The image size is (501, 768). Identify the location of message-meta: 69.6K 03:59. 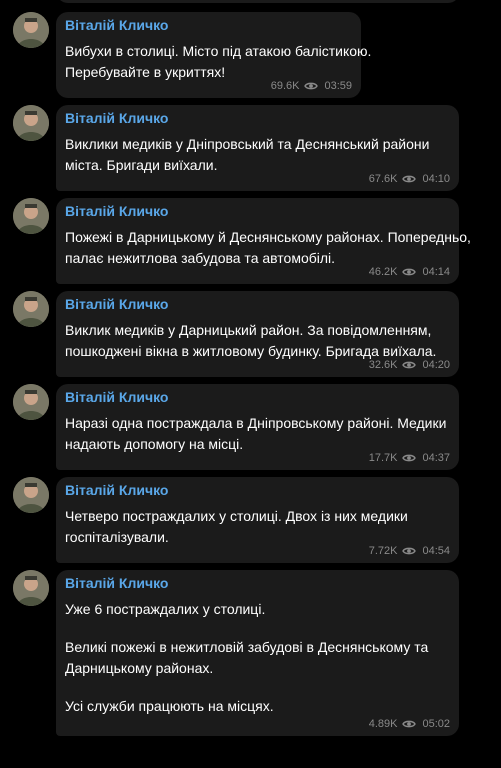
(311, 86).